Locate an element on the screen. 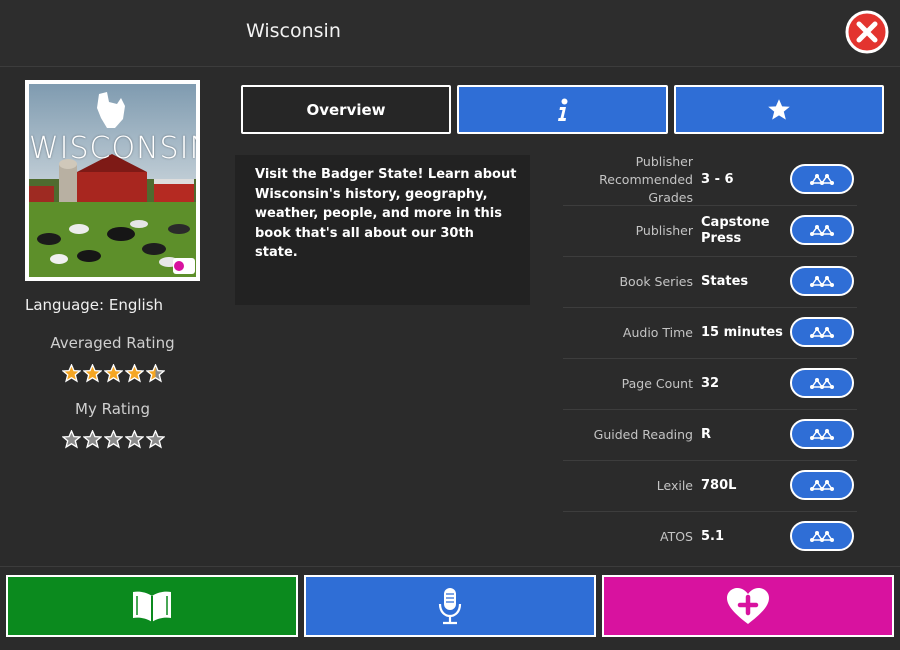  meta-label: Guided Reading is located at coordinates (643, 434).